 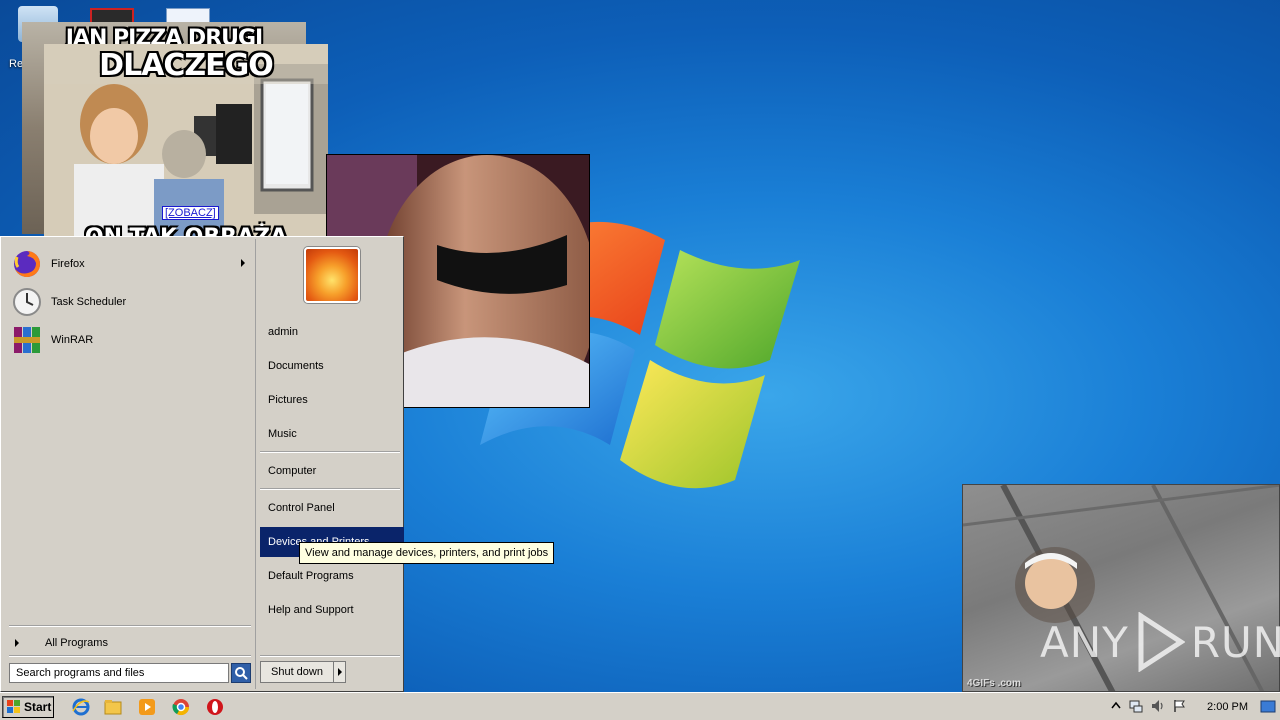 What do you see at coordinates (186, 65) in the screenshot?
I see `meme-title: DLACZEGO` at bounding box center [186, 65].